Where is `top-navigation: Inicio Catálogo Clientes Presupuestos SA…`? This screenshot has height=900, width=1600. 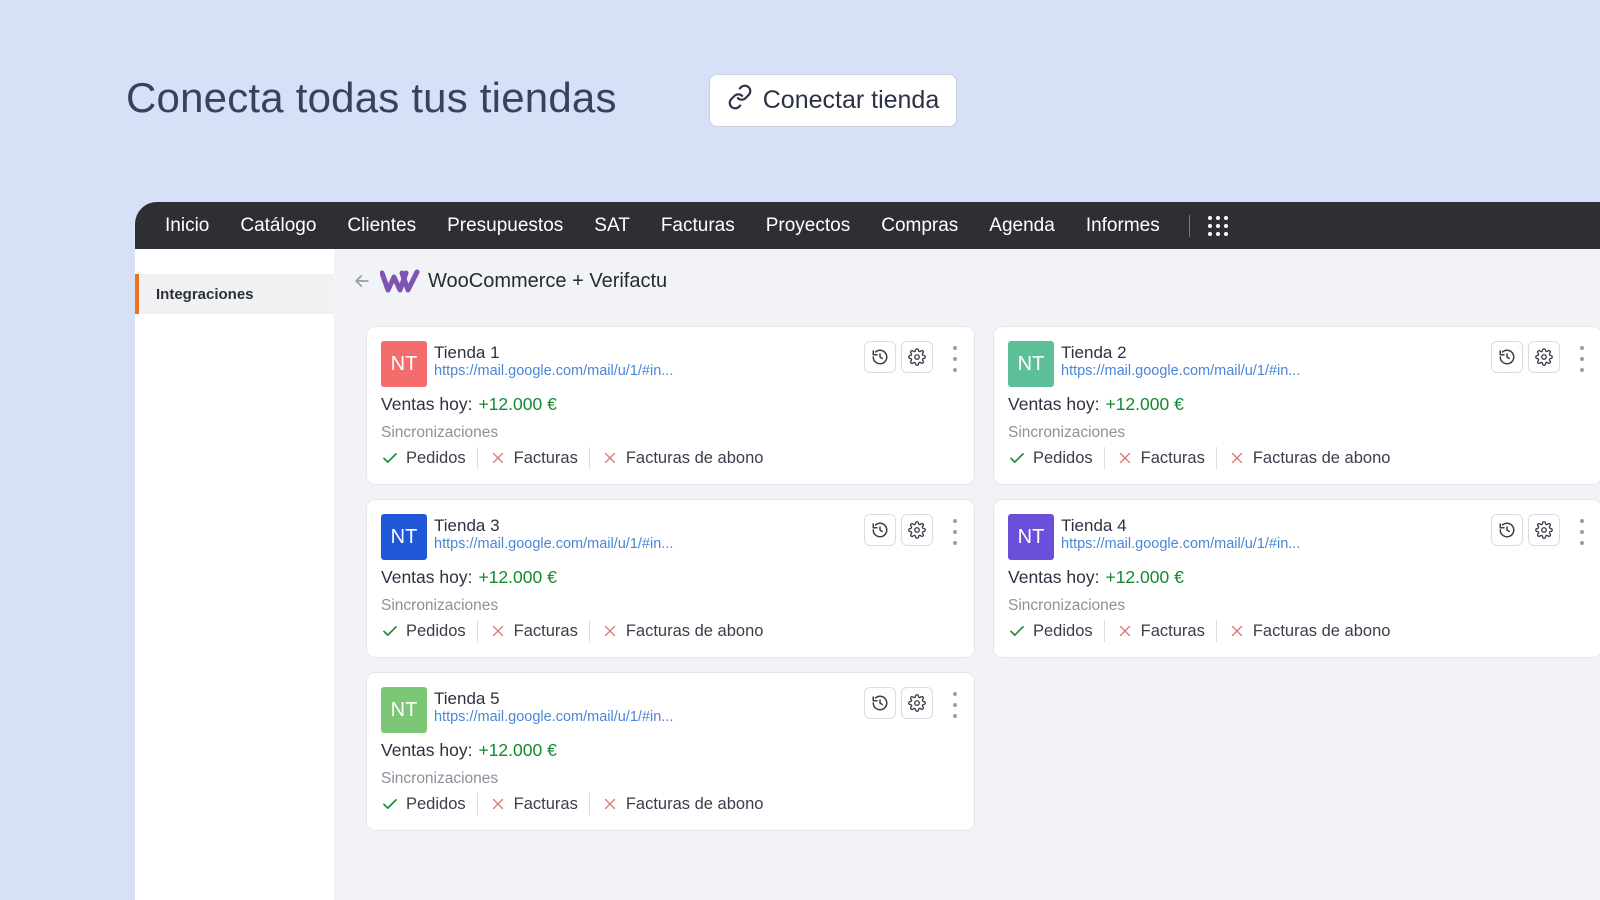 top-navigation: Inicio Catálogo Clientes Presupuestos SA… is located at coordinates (867, 225).